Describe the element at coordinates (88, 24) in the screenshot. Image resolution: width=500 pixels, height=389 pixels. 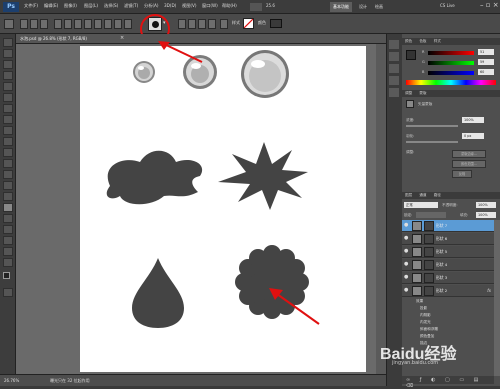
I see `rounded-rectangle-icon` at that location.